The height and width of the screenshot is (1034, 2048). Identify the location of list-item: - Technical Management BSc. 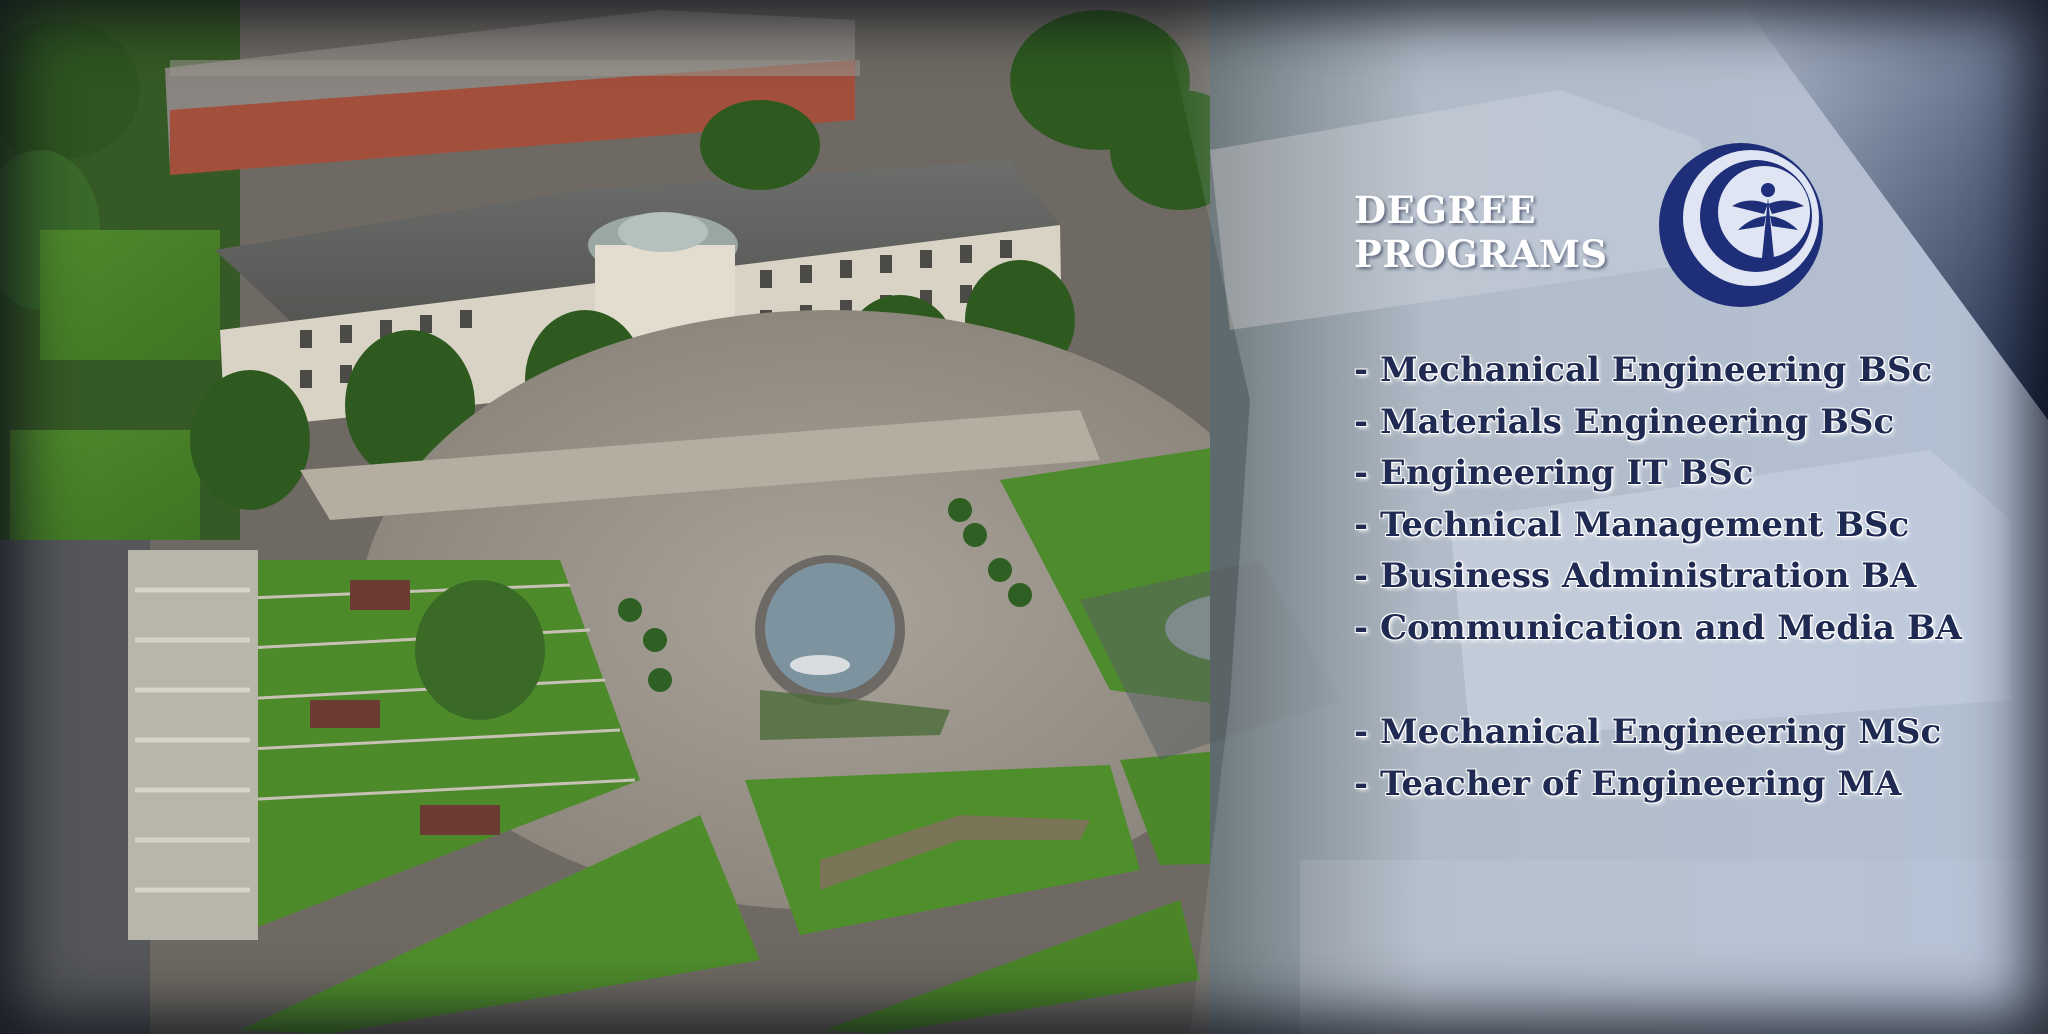
(1632, 524).